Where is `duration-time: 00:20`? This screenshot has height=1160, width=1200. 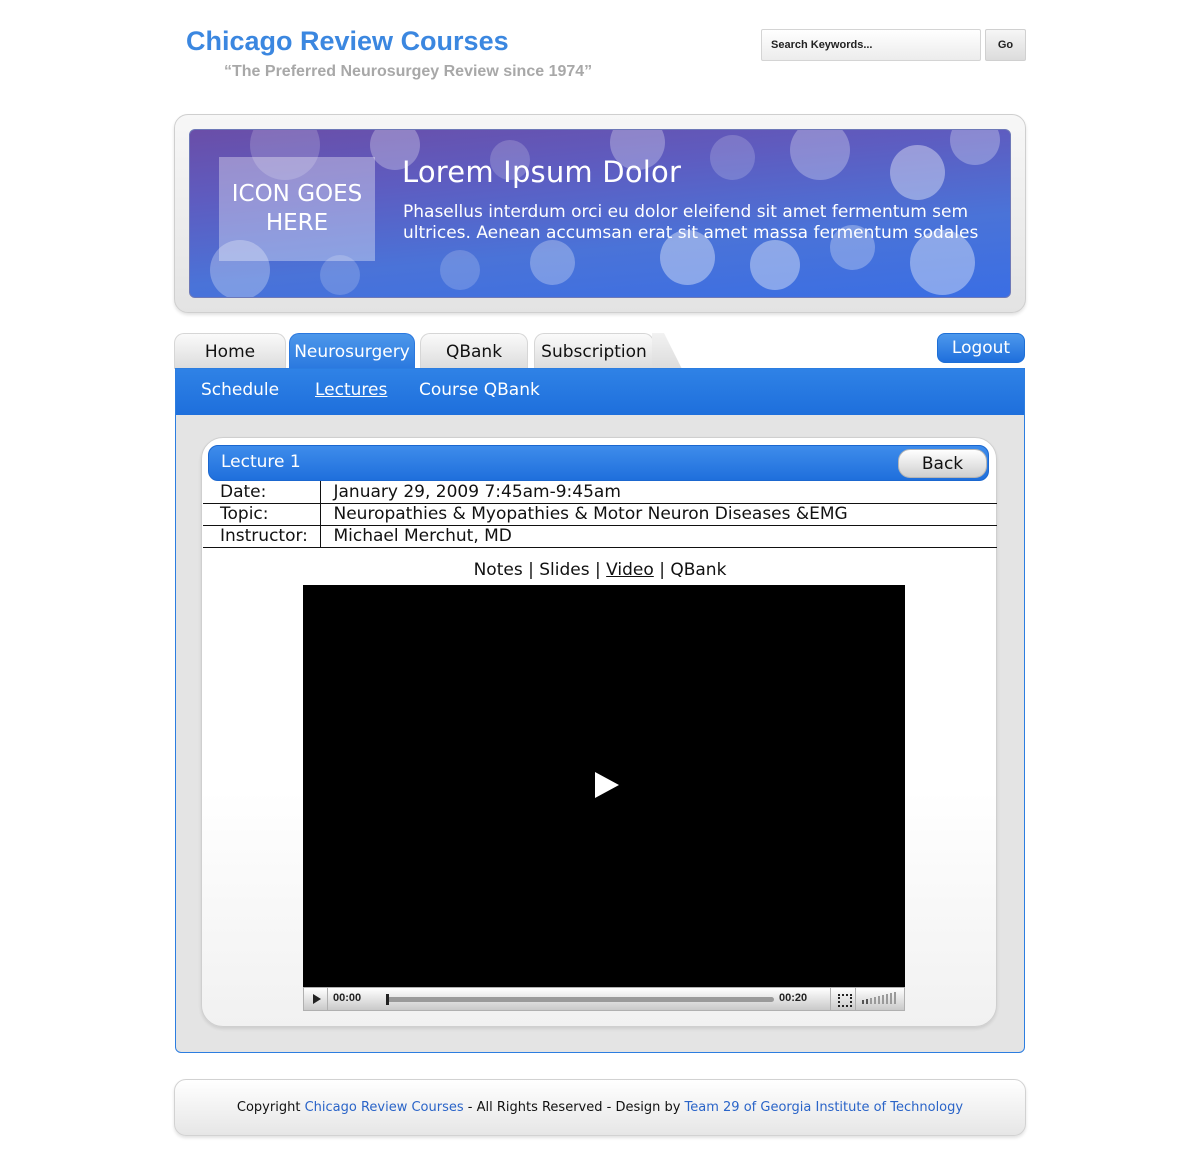 duration-time: 00:20 is located at coordinates (793, 998).